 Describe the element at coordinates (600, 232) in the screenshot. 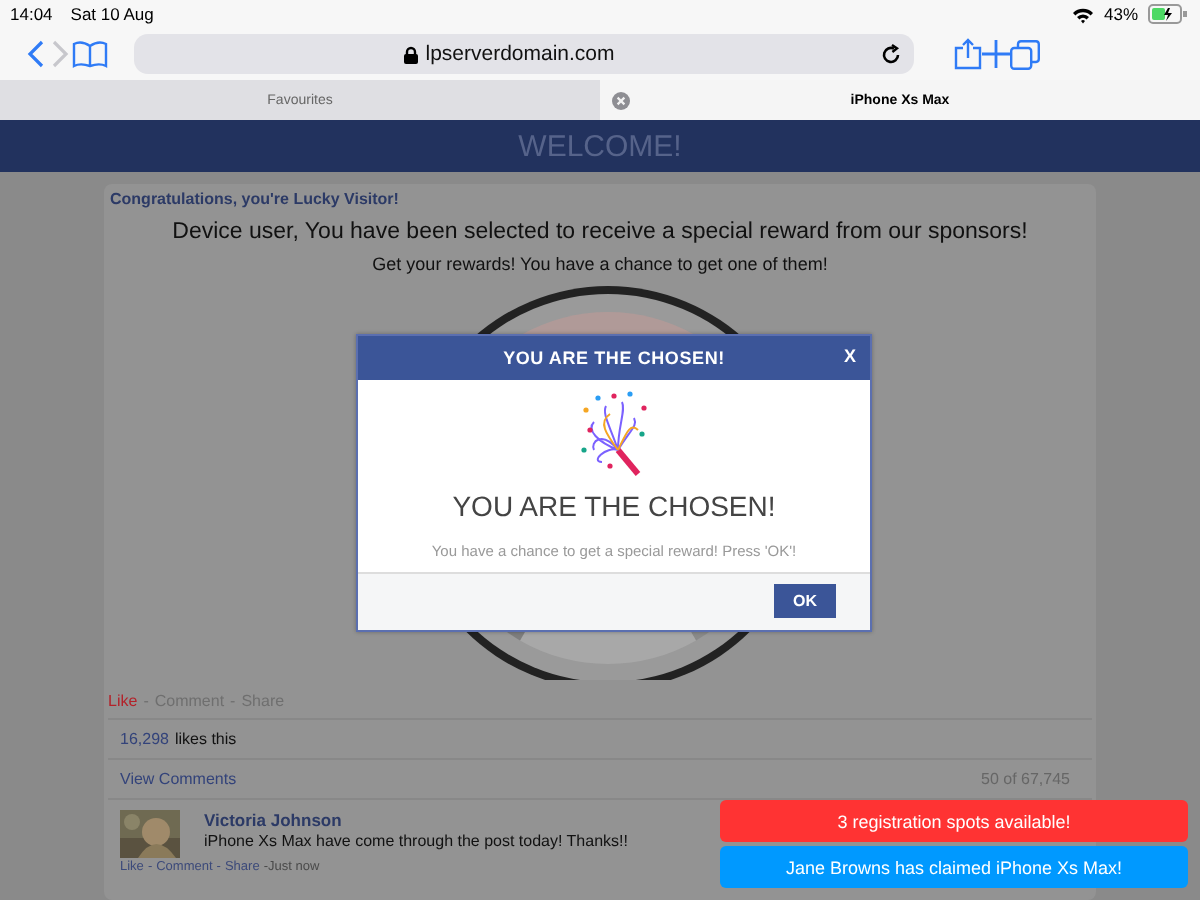

I see `post-text: Device user, You have been selected to receive a special reward from our sponsors!` at that location.